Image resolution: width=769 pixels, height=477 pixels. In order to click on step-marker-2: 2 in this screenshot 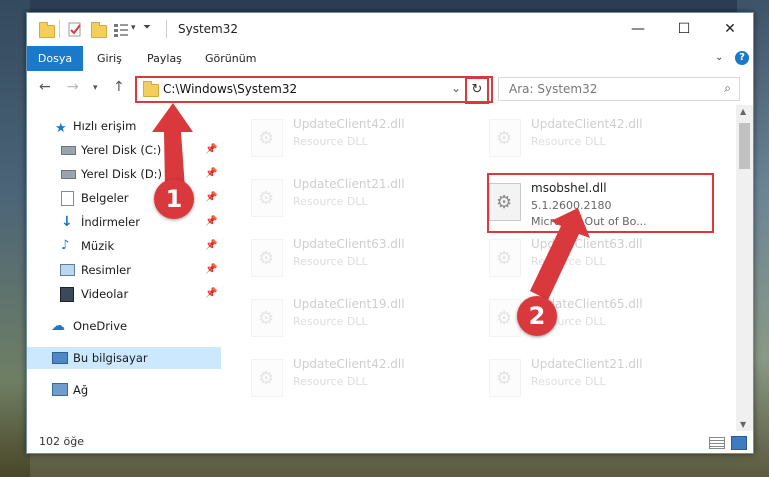, I will do `click(537, 316)`.